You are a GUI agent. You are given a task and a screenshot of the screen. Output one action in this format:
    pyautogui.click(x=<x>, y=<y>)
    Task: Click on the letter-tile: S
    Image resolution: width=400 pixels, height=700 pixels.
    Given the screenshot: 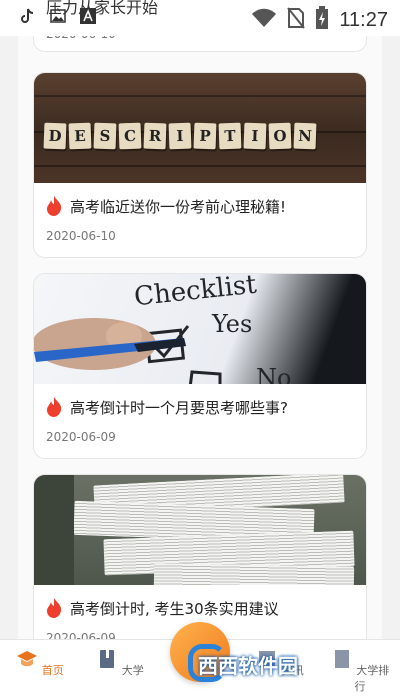 What is the action you would take?
    pyautogui.click(x=105, y=136)
    